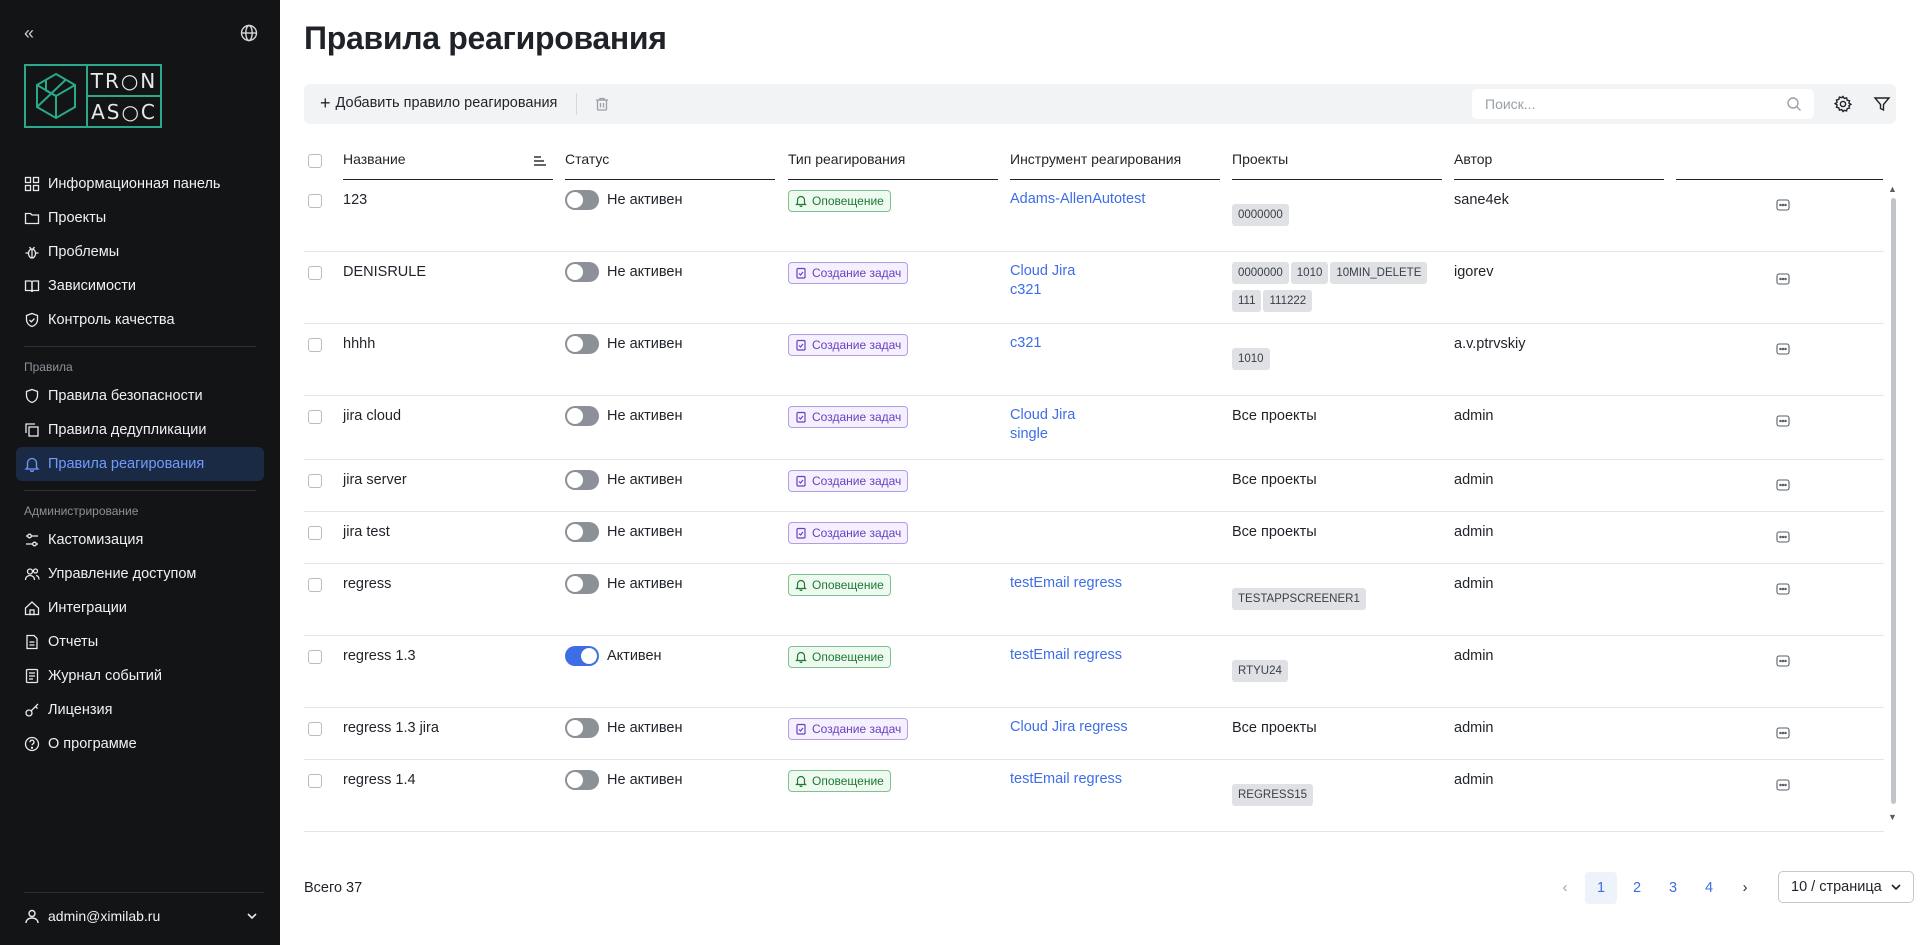 This screenshot has width=1920, height=945. Describe the element at coordinates (1893, 501) in the screenshot. I see `scrollbar-thumb` at that location.